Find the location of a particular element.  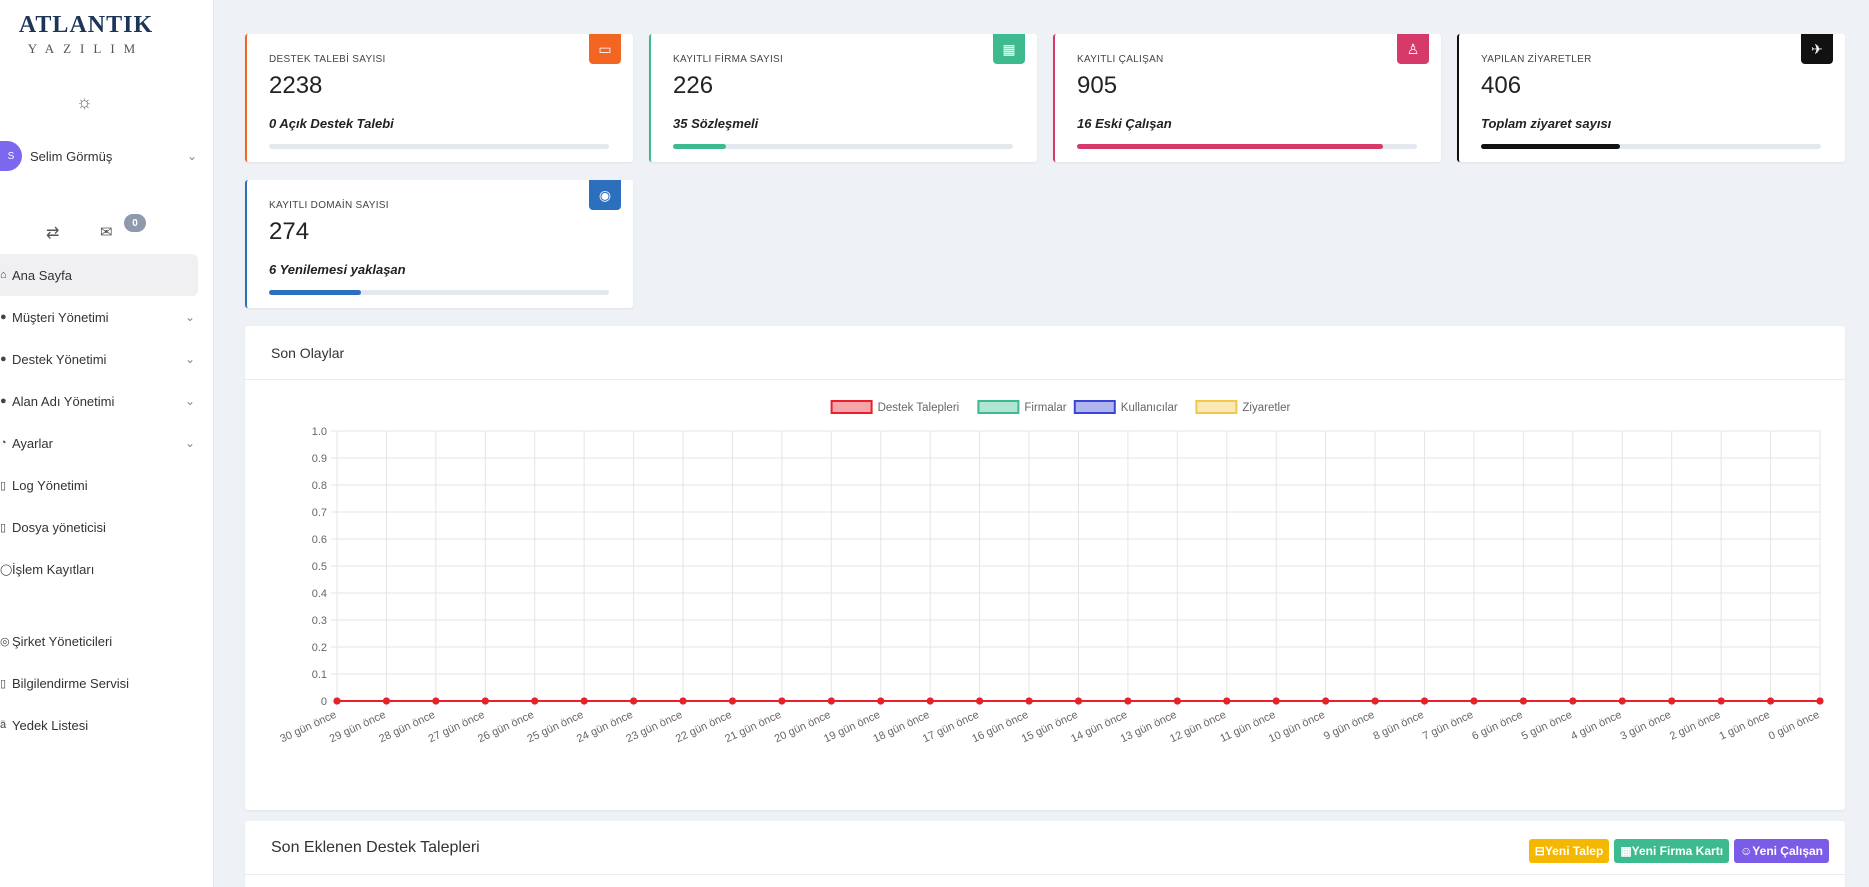

y-tick-label: 0.6 is located at coordinates (319, 540).